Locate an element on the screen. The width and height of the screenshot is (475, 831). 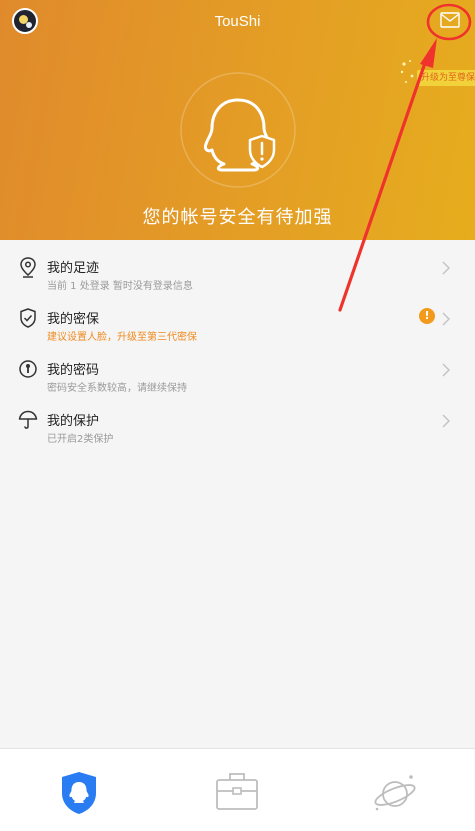
menu-item-subtitle: 密码安全系数较高，请继续保持 is located at coordinates (117, 388).